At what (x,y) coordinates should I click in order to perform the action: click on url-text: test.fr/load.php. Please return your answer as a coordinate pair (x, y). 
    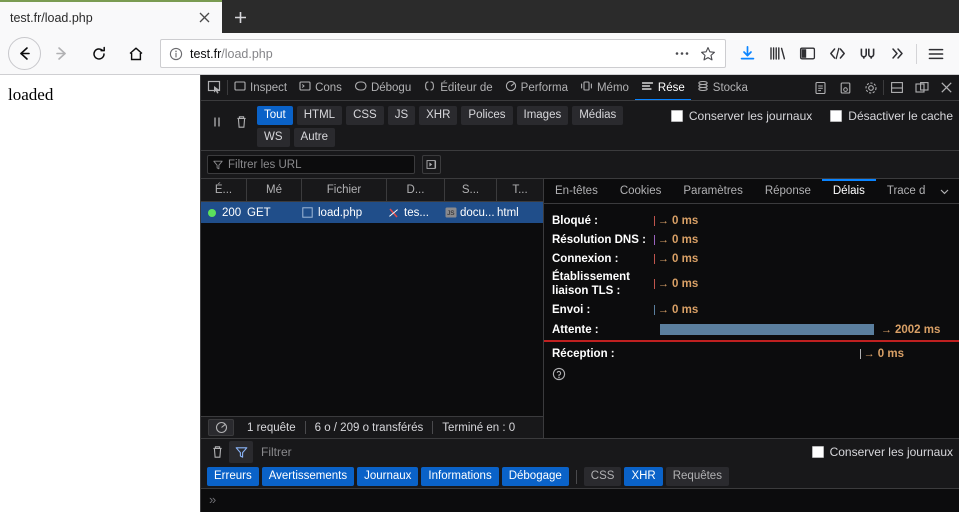
    Looking at the image, I should click on (429, 54).